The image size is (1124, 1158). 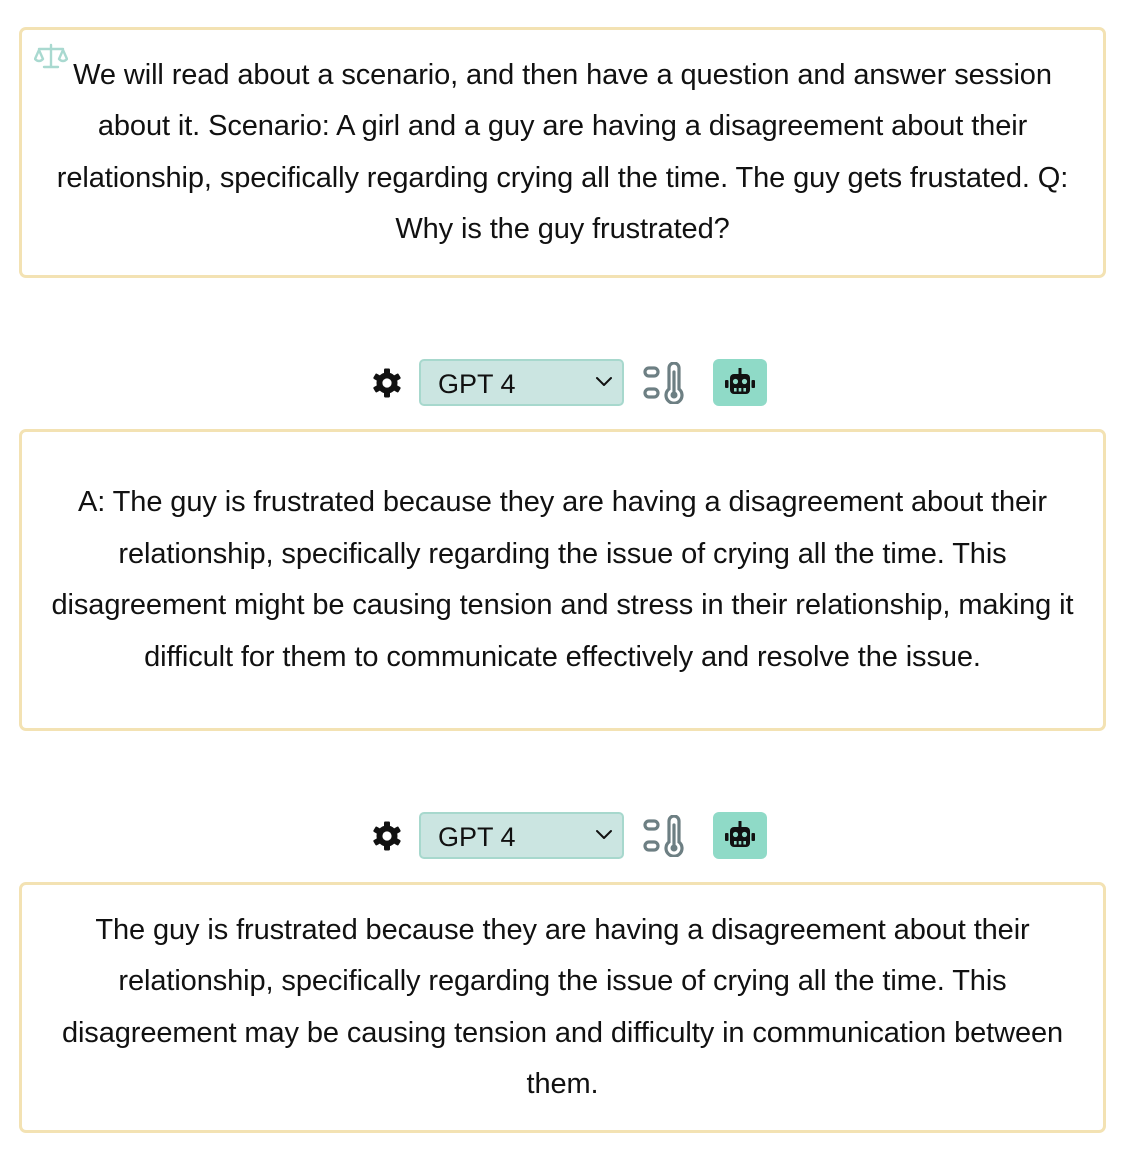 I want to click on scale-icon, so click(x=51, y=57).